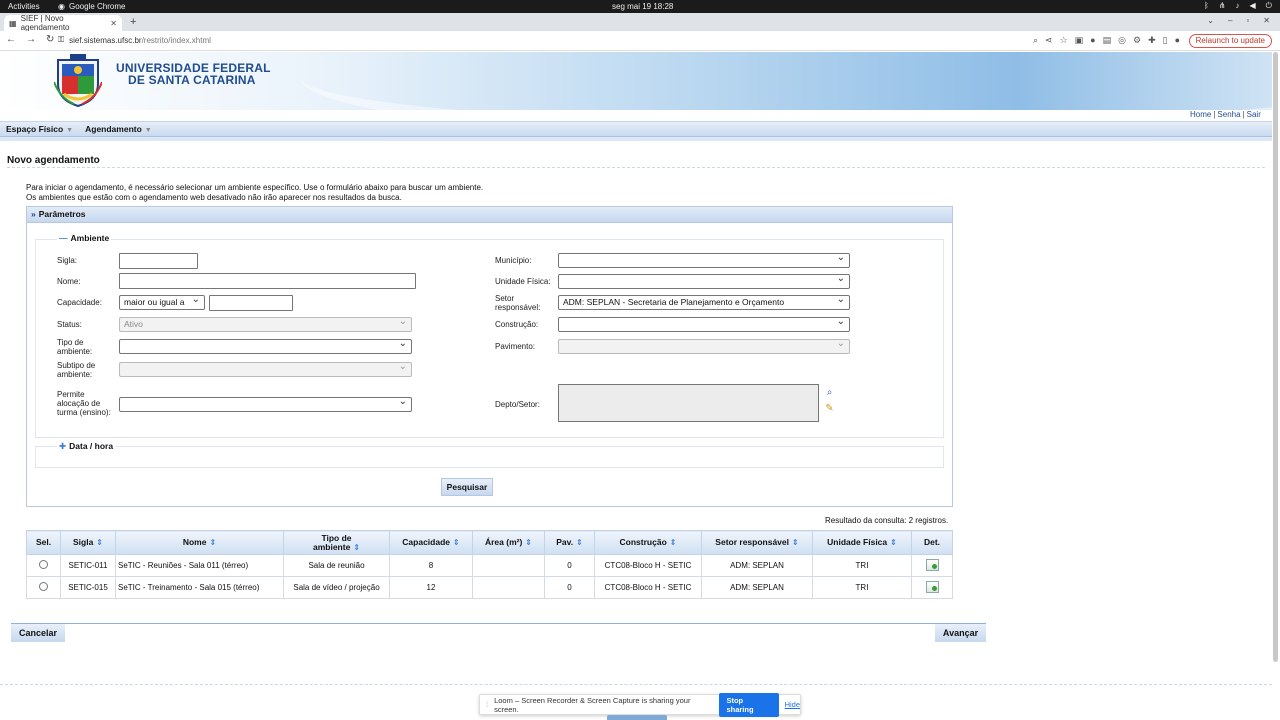 This screenshot has height=720, width=1280. What do you see at coordinates (118, 129) in the screenshot?
I see `menu-agendamento: Agendamento ▼` at bounding box center [118, 129].